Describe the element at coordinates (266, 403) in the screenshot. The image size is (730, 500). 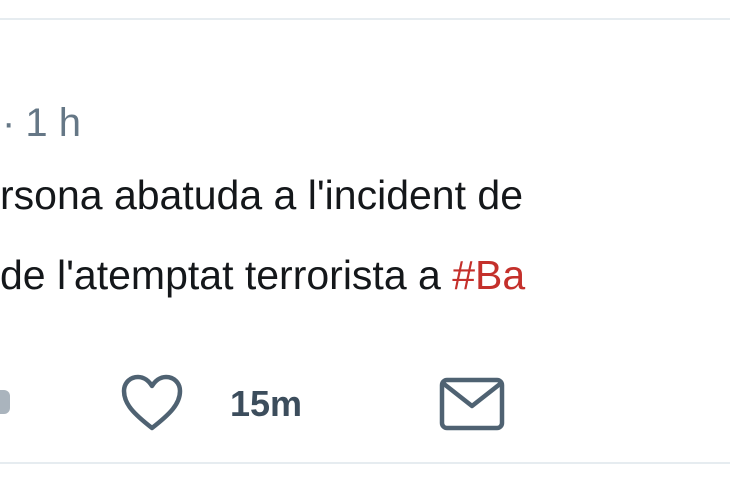
I see `like-count: 15m` at that location.